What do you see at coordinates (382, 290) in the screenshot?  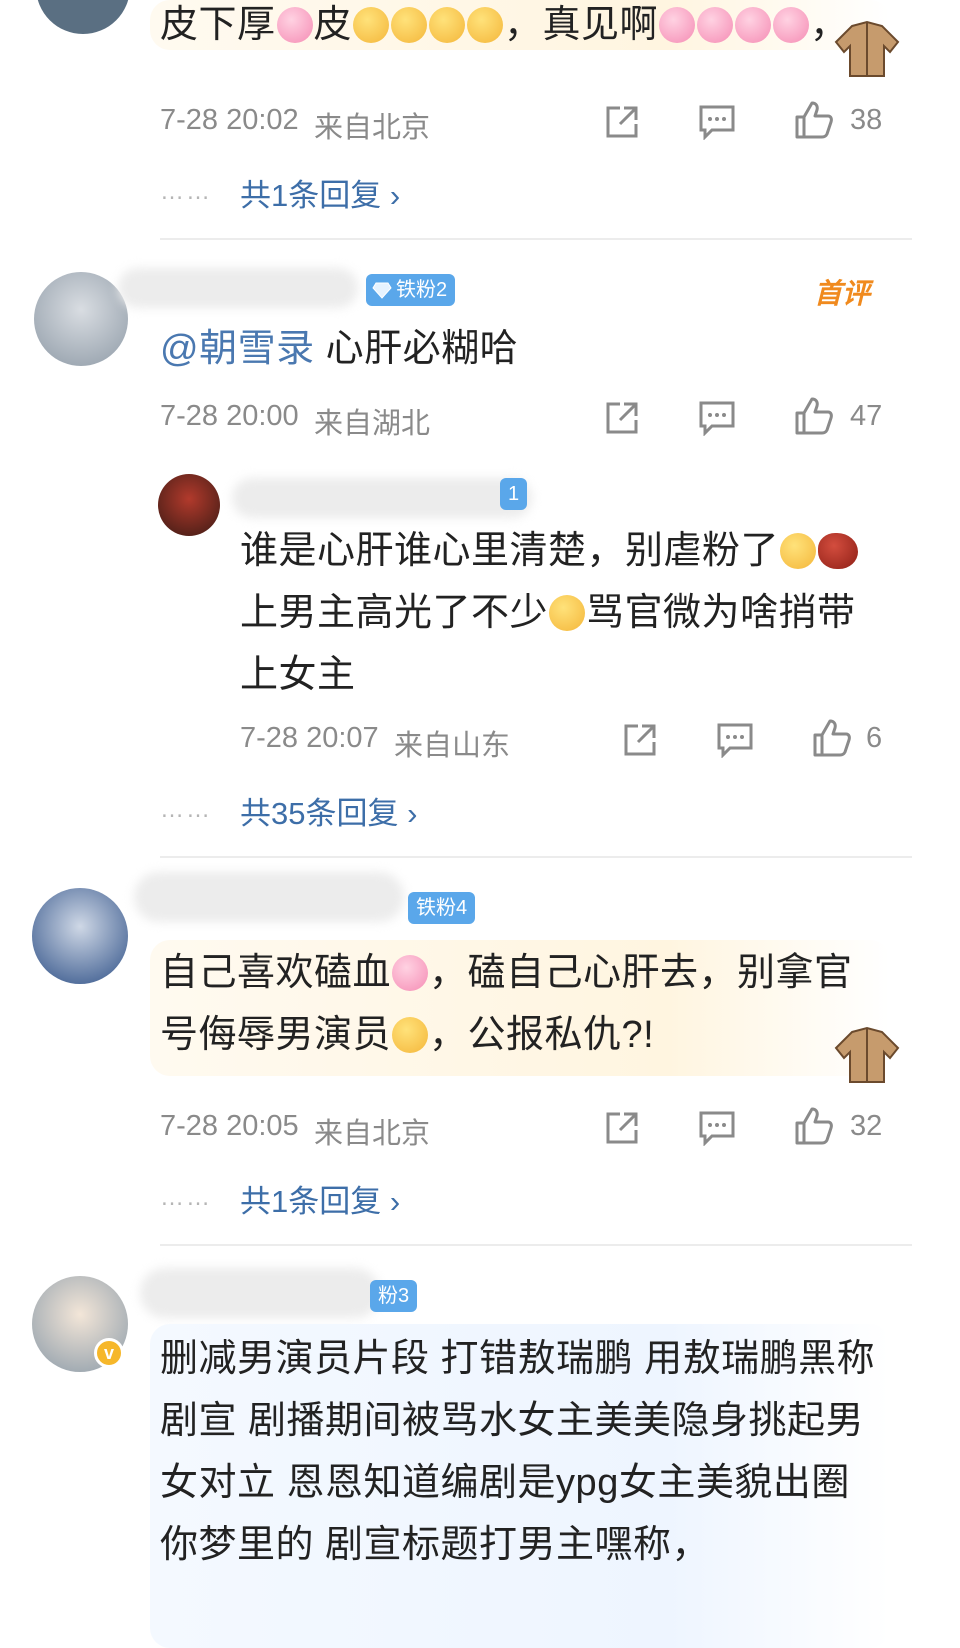 I see `diamond-icon` at bounding box center [382, 290].